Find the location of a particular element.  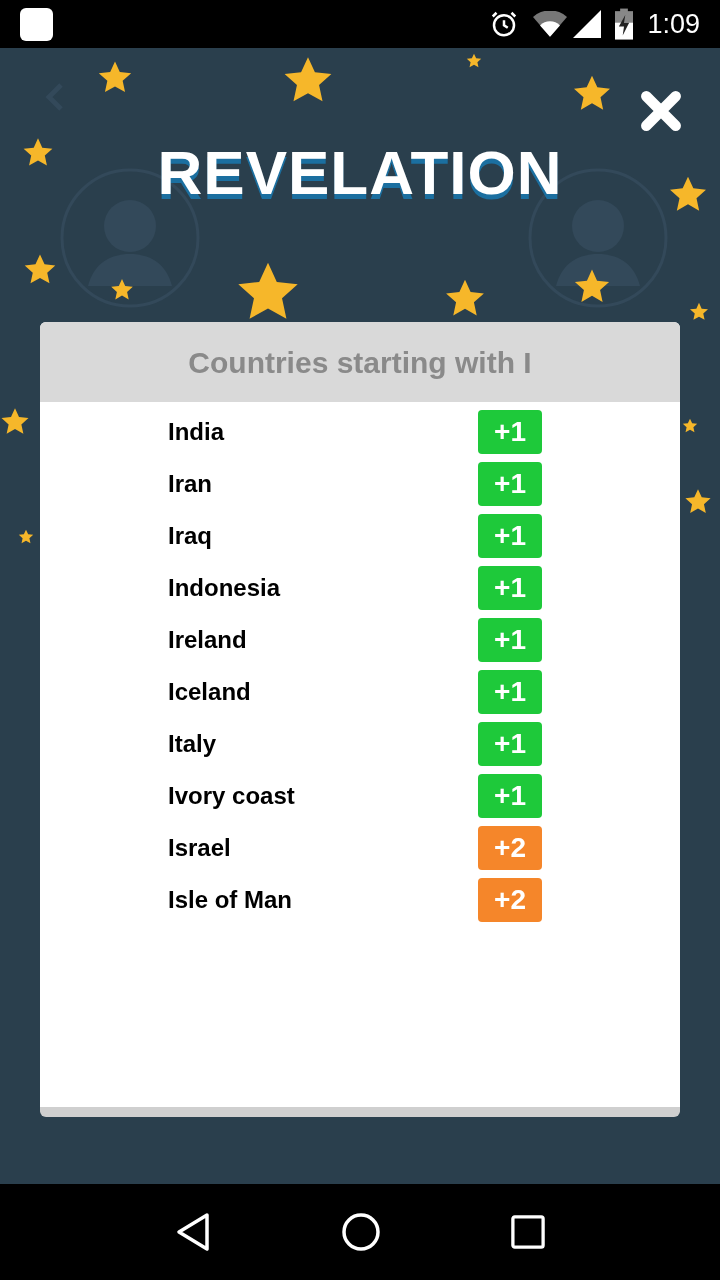

clock-time: 1:09 is located at coordinates (673, 24).